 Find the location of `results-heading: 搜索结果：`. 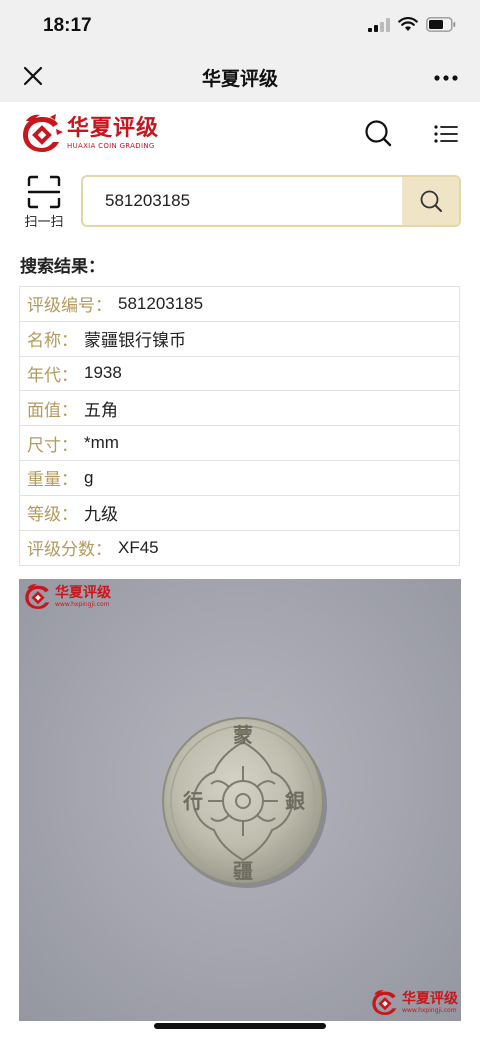

results-heading: 搜索结果： is located at coordinates (62, 267).